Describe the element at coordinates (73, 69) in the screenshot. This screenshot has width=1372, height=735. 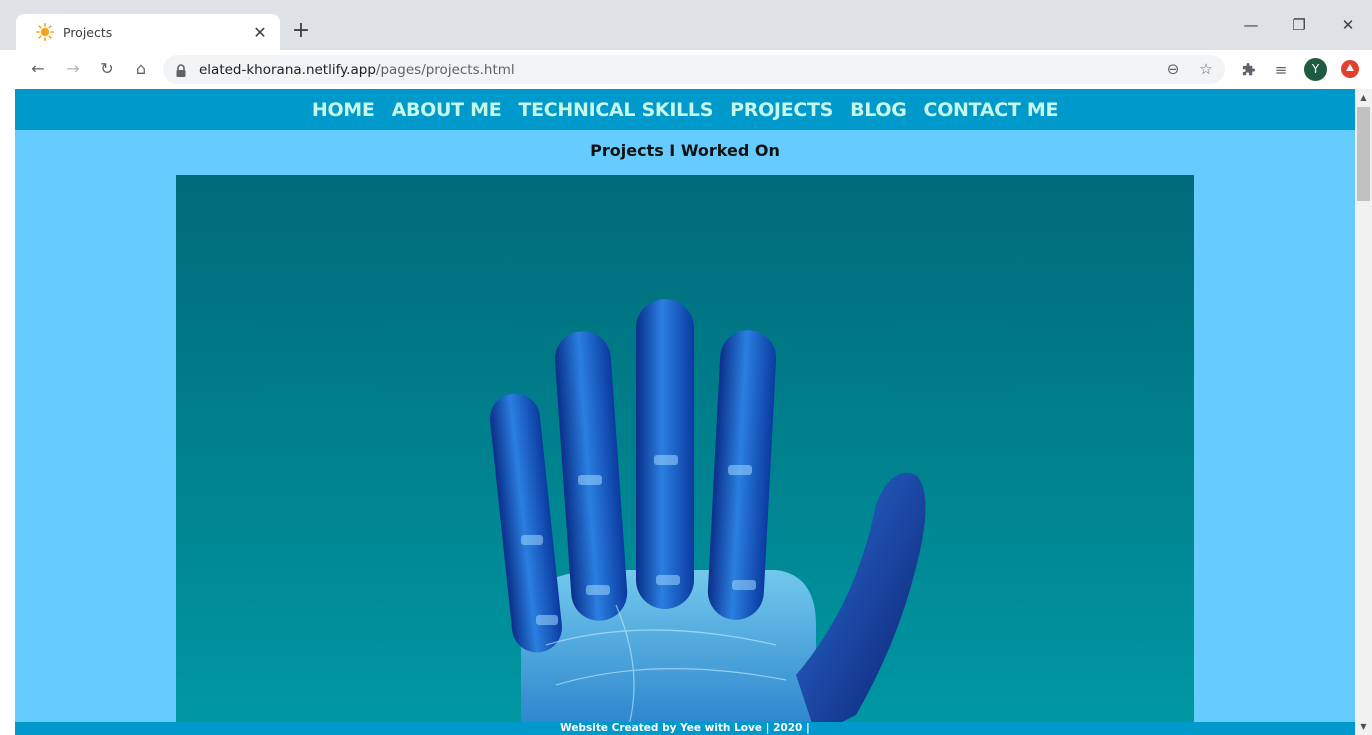
I see `forward-icon: →` at that location.